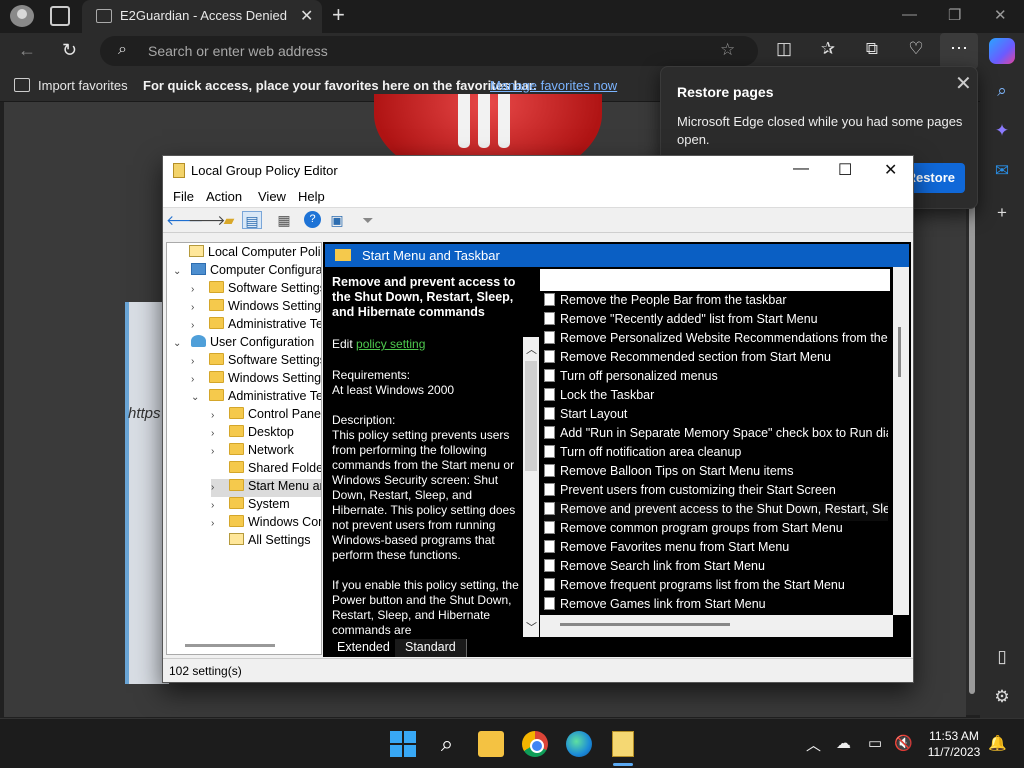 This screenshot has height=768, width=1024. What do you see at coordinates (252, 452) in the screenshot?
I see `tree-node: › Network` at bounding box center [252, 452].